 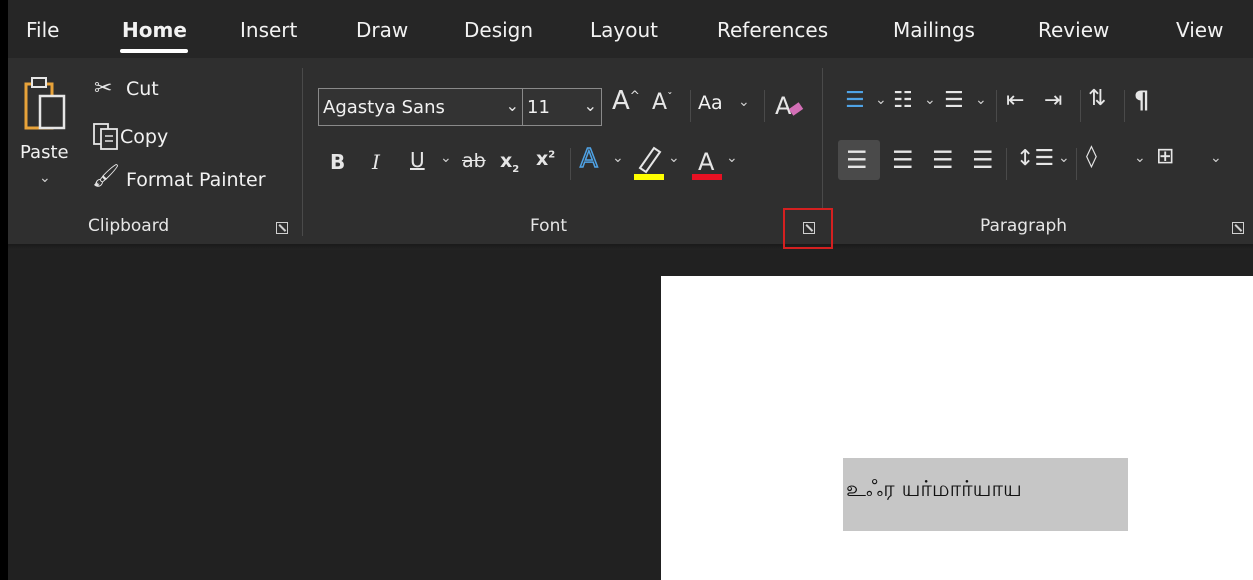 What do you see at coordinates (1141, 100) in the screenshot?
I see `show-formatting-marks-icon: ¶` at bounding box center [1141, 100].